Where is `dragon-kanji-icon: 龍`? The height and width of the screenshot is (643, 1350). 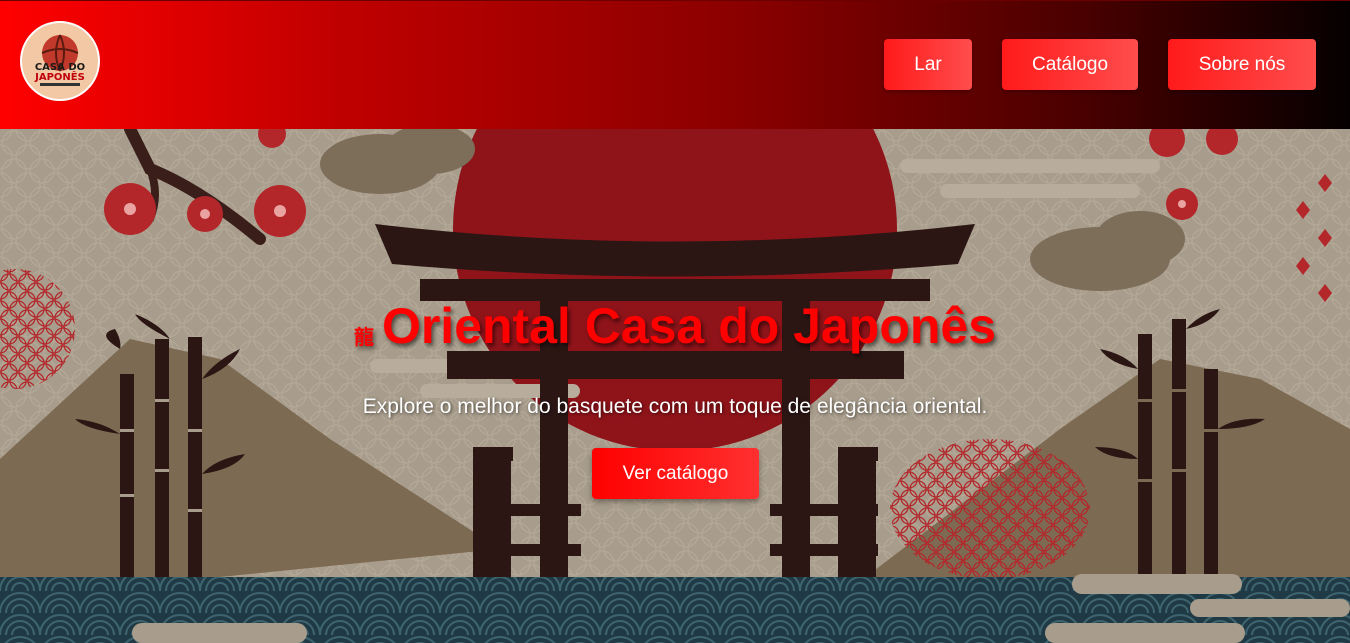
dragon-kanji-icon: 龍 is located at coordinates (363, 338).